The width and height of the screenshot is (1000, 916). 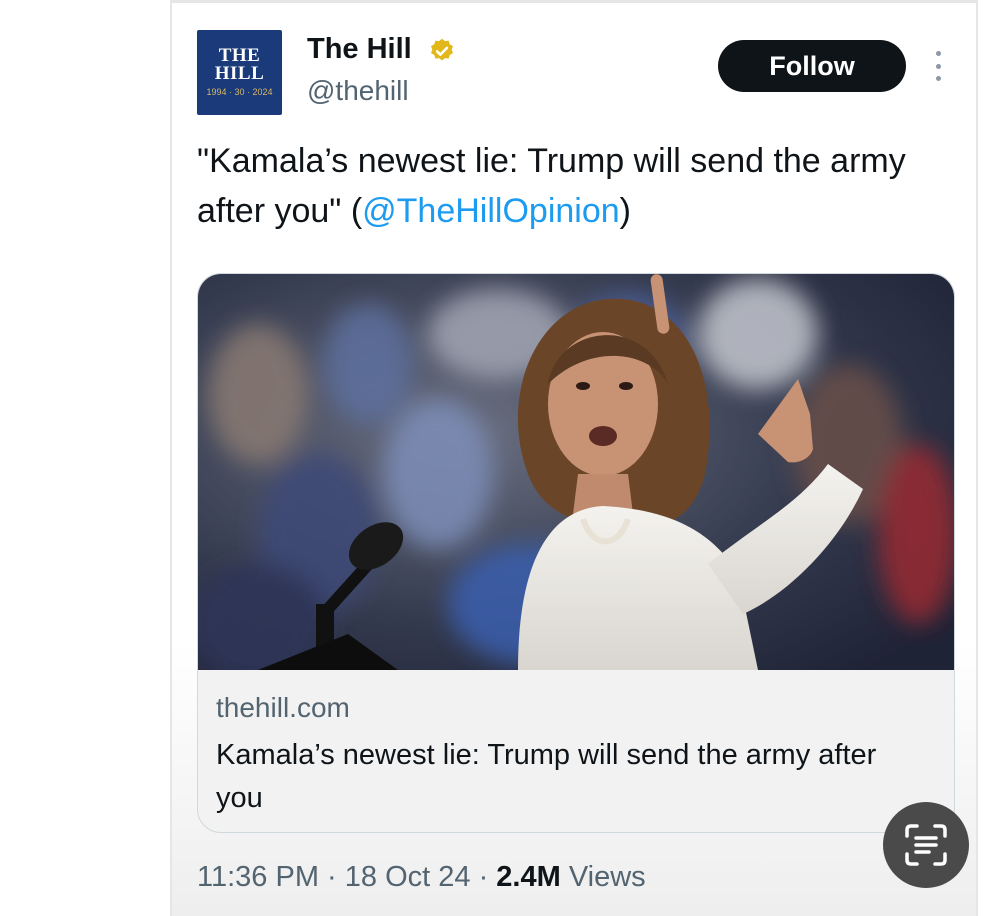 I want to click on more-options-icon, so click(x=938, y=66).